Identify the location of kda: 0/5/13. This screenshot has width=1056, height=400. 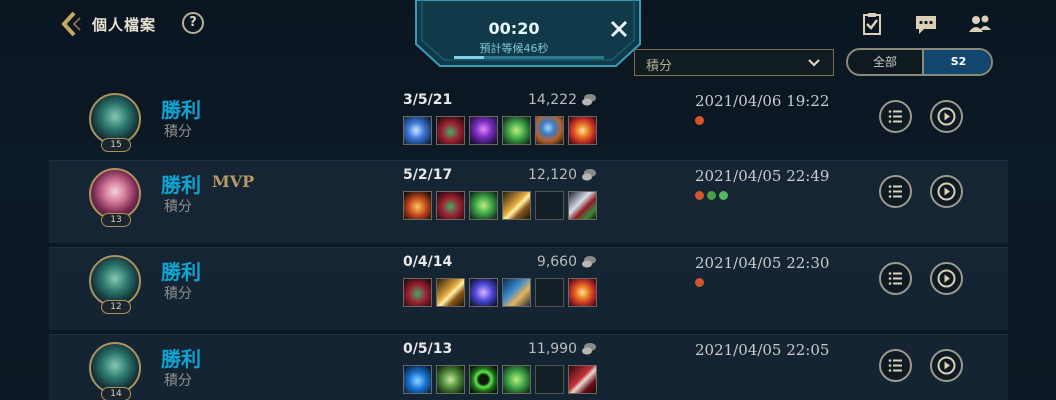
(428, 349).